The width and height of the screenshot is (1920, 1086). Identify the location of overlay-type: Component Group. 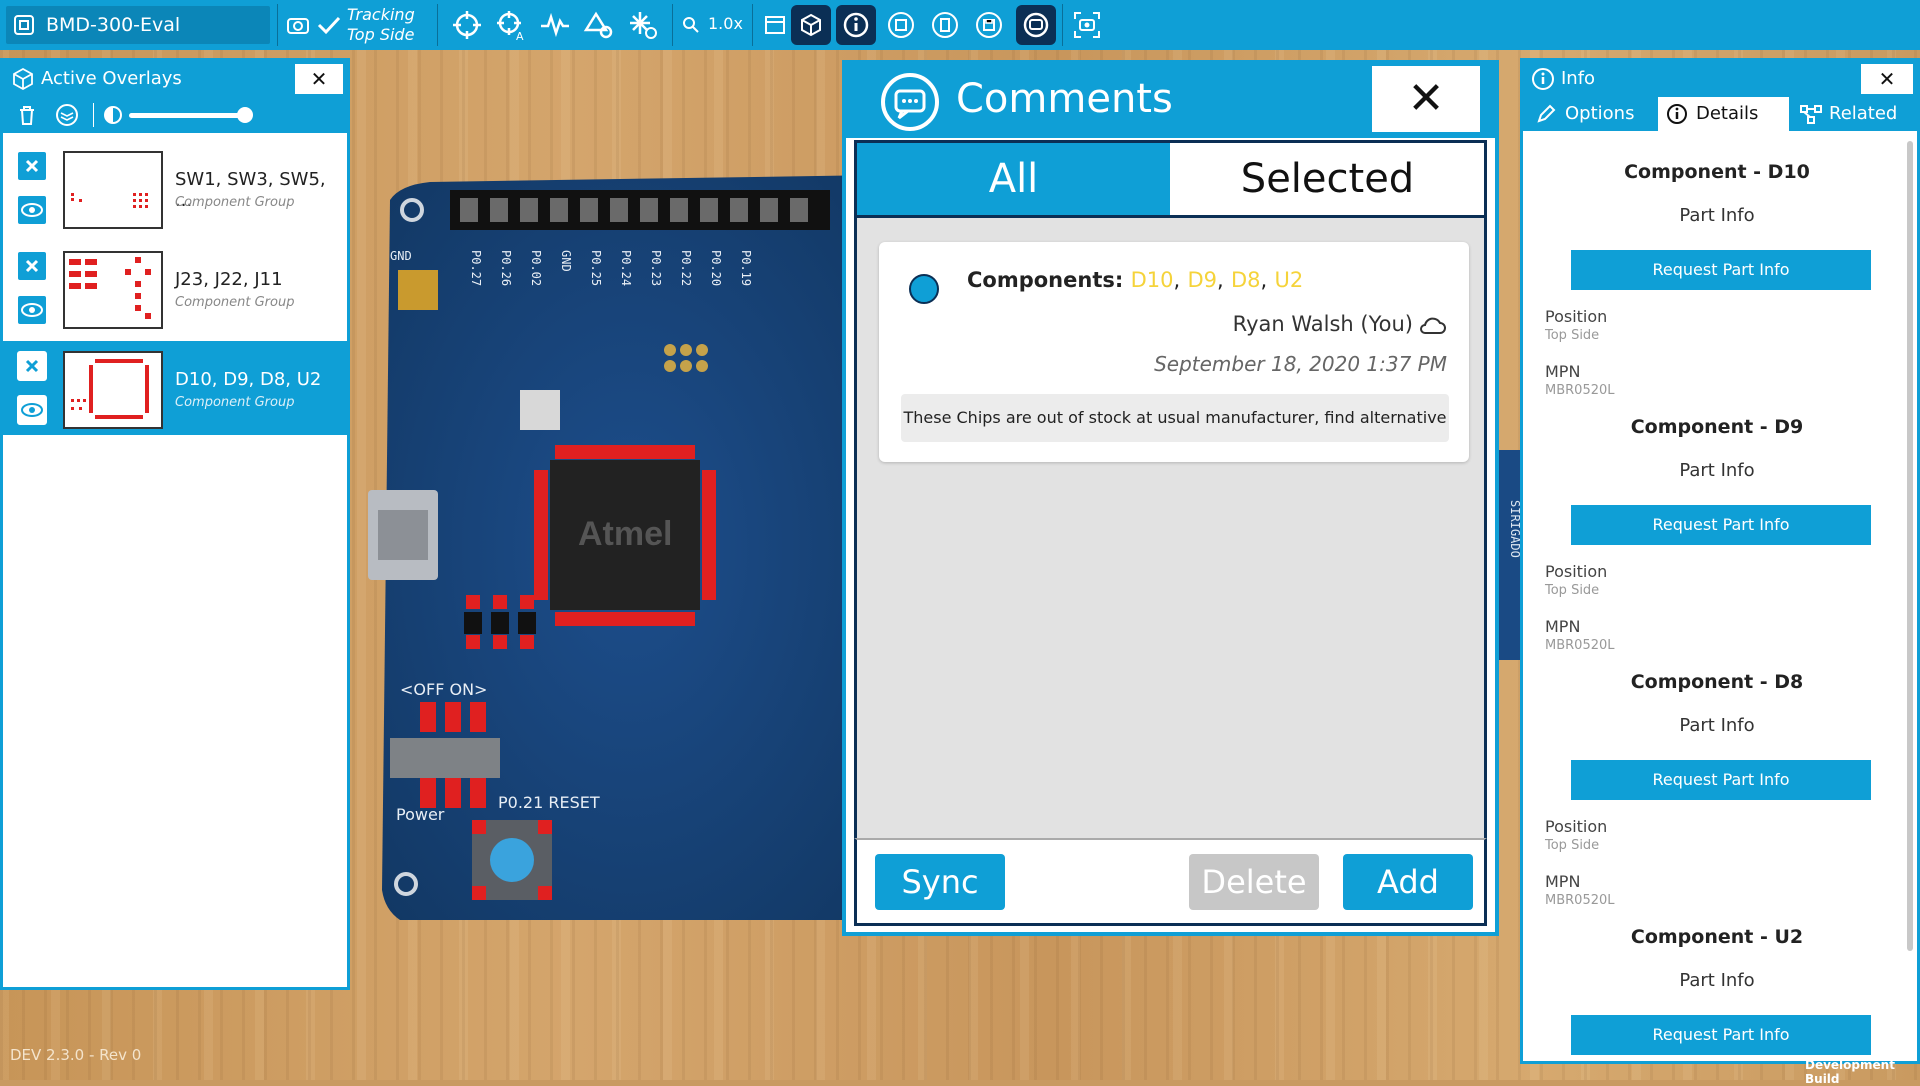
(235, 302).